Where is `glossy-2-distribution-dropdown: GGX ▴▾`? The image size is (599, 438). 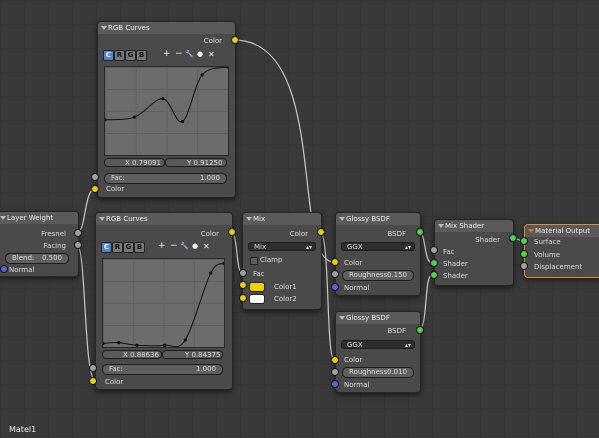
glossy-2-distribution-dropdown: GGX ▴▾ is located at coordinates (378, 344).